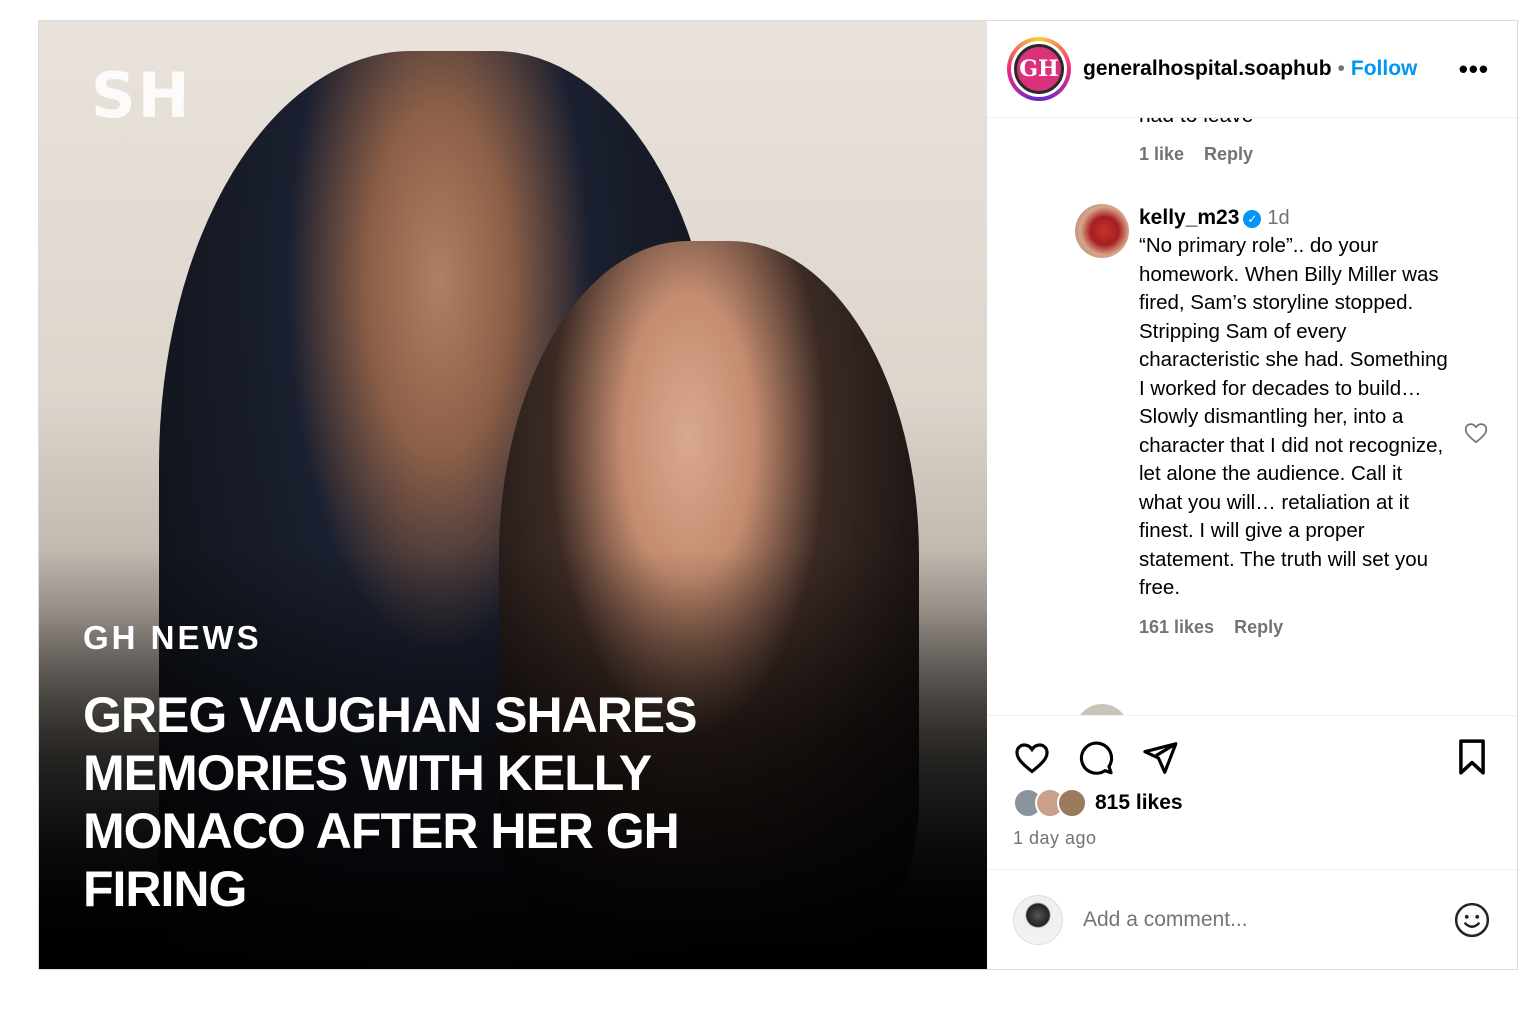  Describe the element at coordinates (1139, 803) in the screenshot. I see `likes-count: 815 likes` at that location.